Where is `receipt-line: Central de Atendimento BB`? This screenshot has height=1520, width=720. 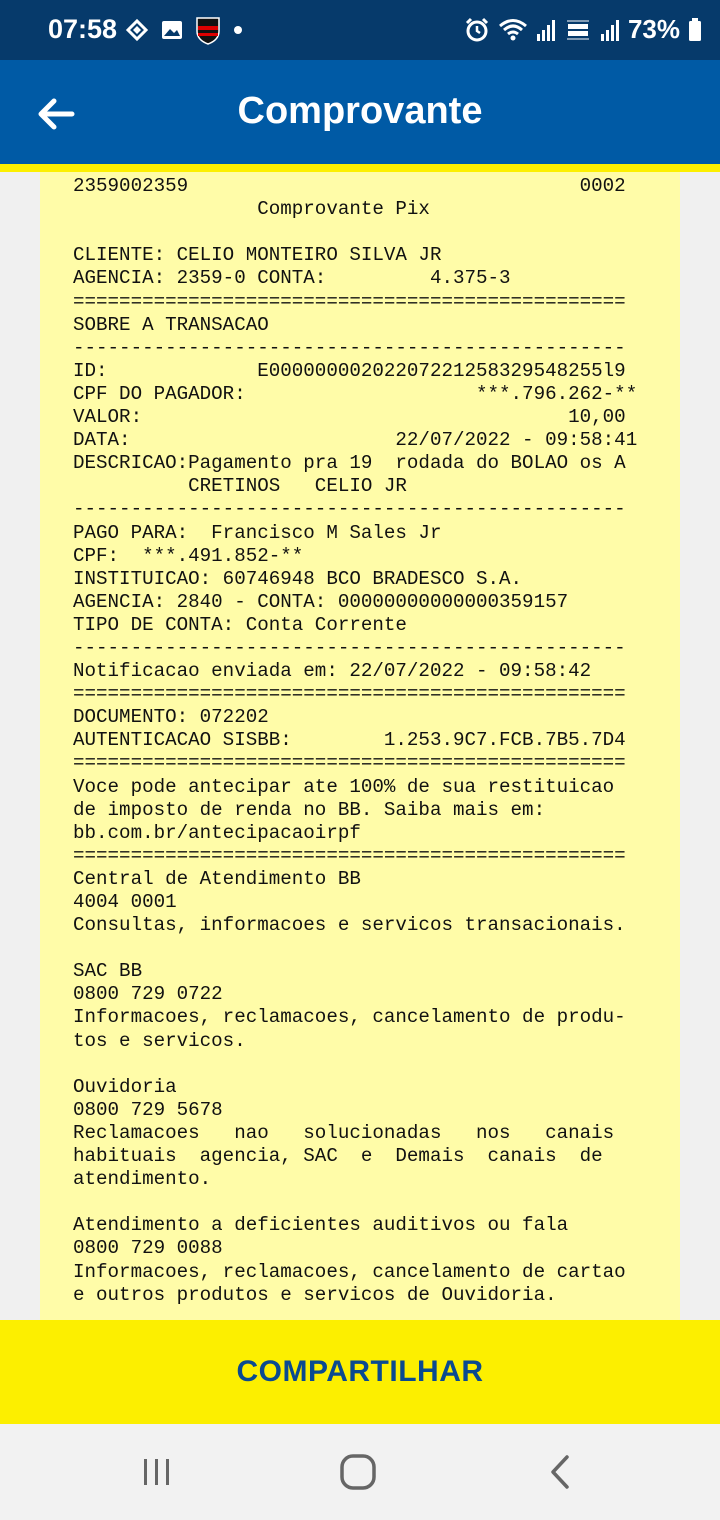 receipt-line: Central de Atendimento BB is located at coordinates (217, 878).